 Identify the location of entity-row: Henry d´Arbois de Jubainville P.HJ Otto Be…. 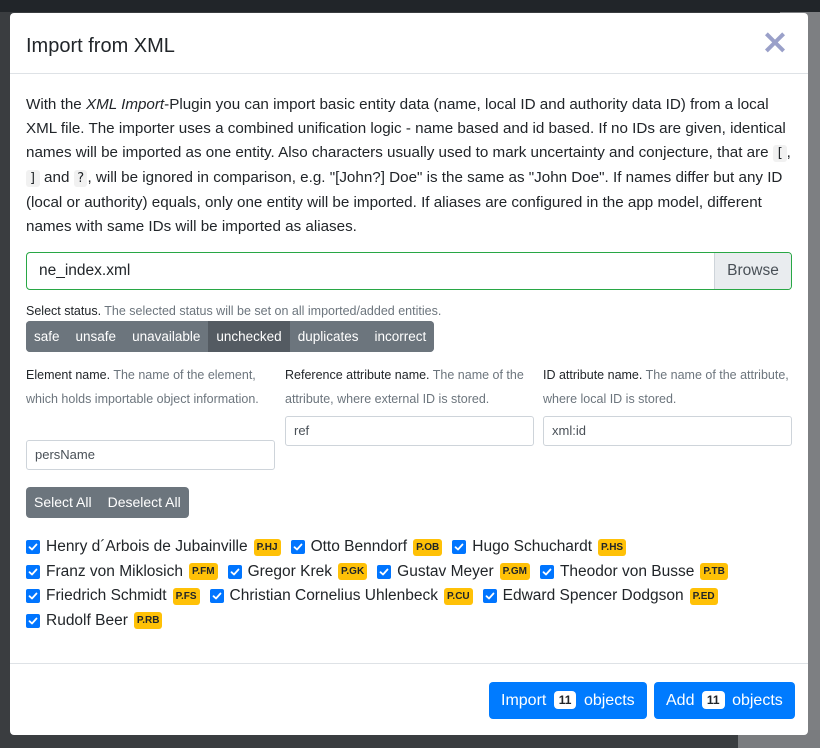
(411, 547).